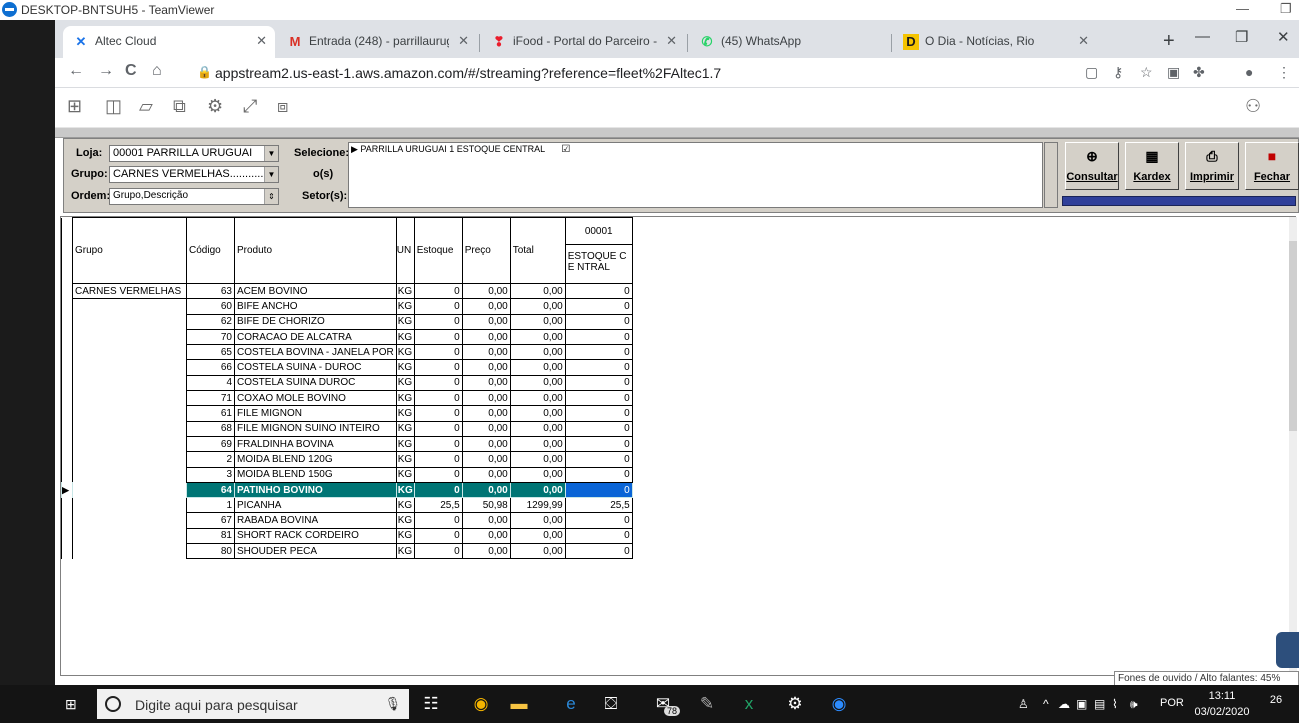 This screenshot has width=1299, height=723. Describe the element at coordinates (749, 704) in the screenshot. I see `excel-icon: x` at that location.